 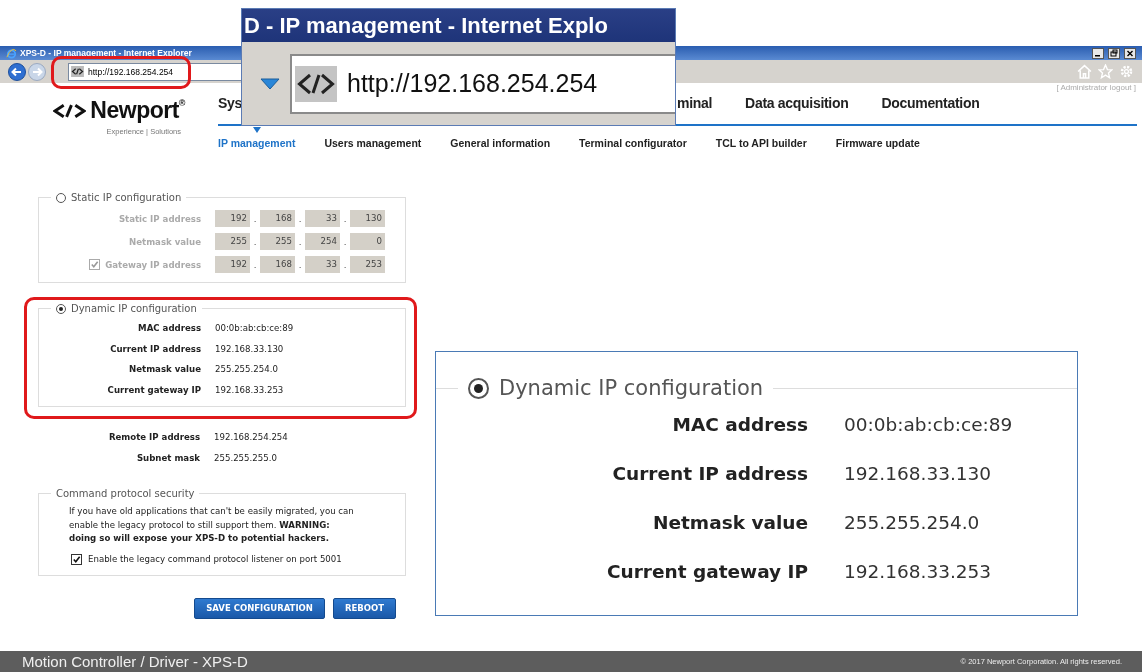 I want to click on main-nav-item: Sys, so click(x=230, y=103).